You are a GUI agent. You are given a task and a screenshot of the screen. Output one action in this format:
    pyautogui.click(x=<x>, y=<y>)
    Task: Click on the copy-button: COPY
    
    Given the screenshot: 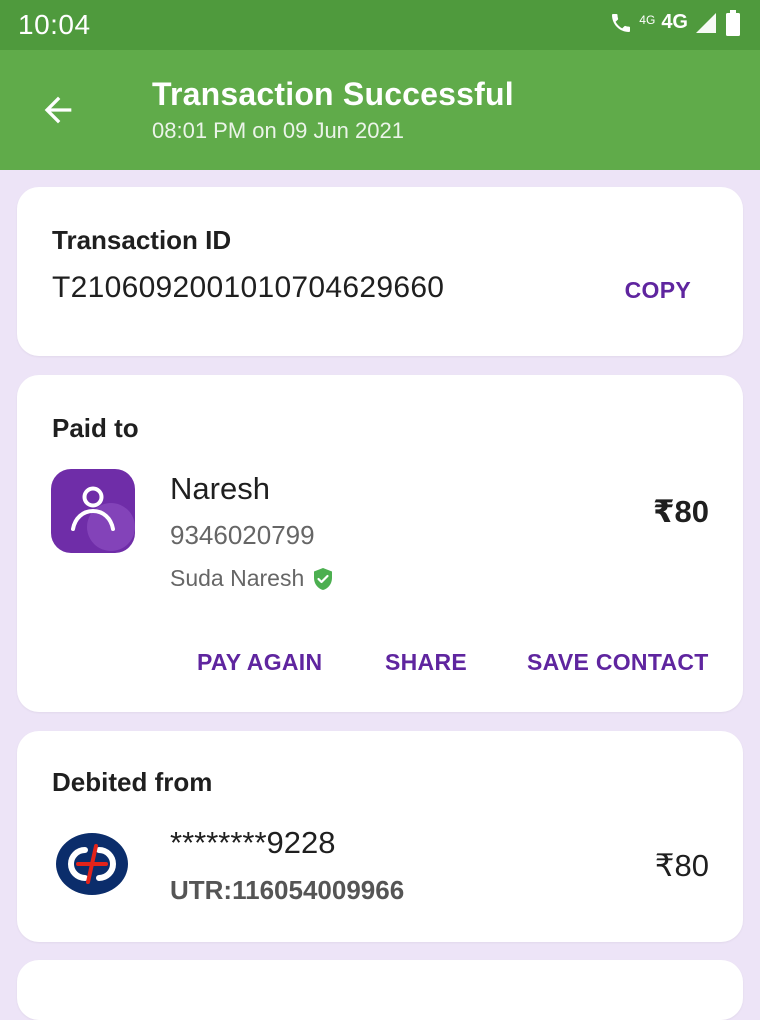 What is the action you would take?
    pyautogui.click(x=658, y=290)
    